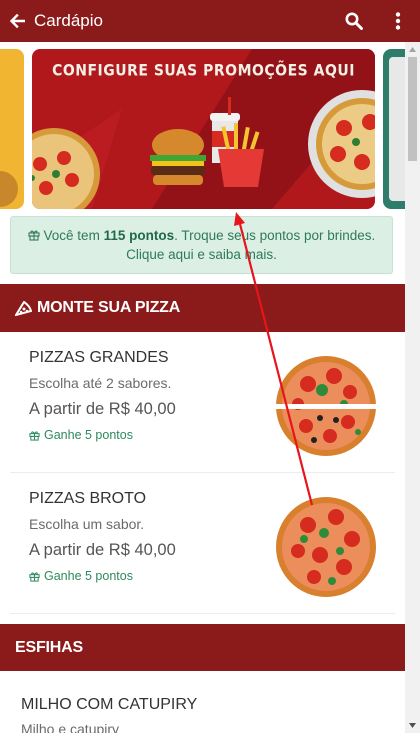  I want to click on search-icon, so click(354, 21).